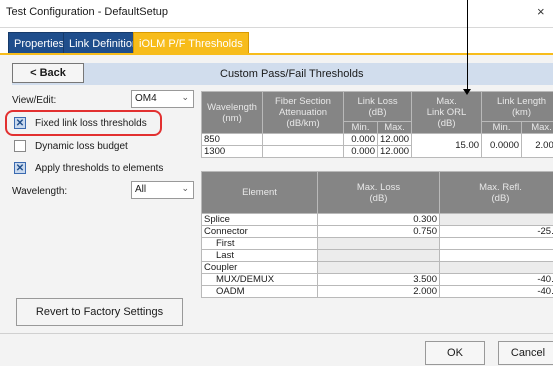 The height and width of the screenshot is (366, 553). I want to click on wavelength-cell: 850, so click(232, 139).